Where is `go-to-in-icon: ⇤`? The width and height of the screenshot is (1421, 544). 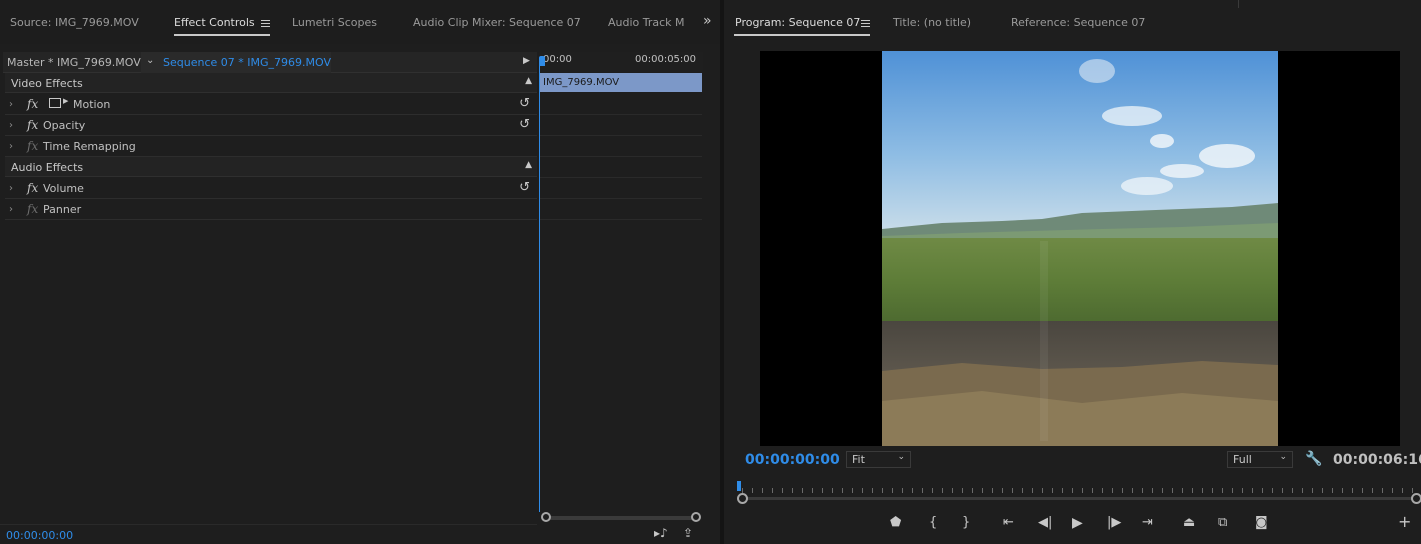 go-to-in-icon: ⇤ is located at coordinates (1008, 522).